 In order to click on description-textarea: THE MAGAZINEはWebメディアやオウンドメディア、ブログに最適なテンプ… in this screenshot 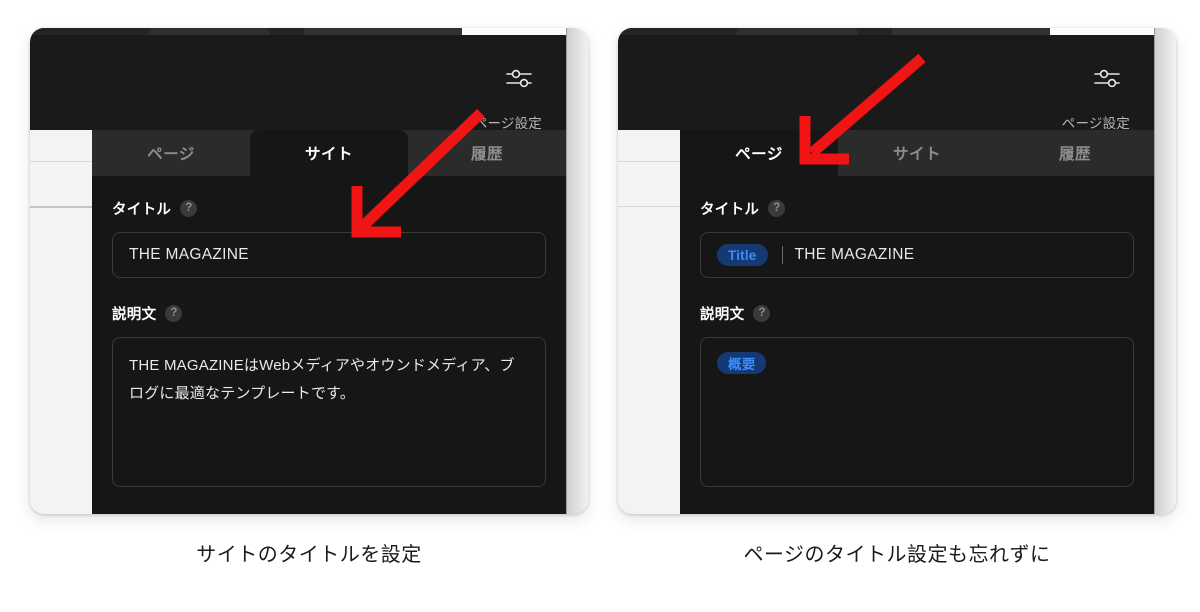, I will do `click(329, 412)`.